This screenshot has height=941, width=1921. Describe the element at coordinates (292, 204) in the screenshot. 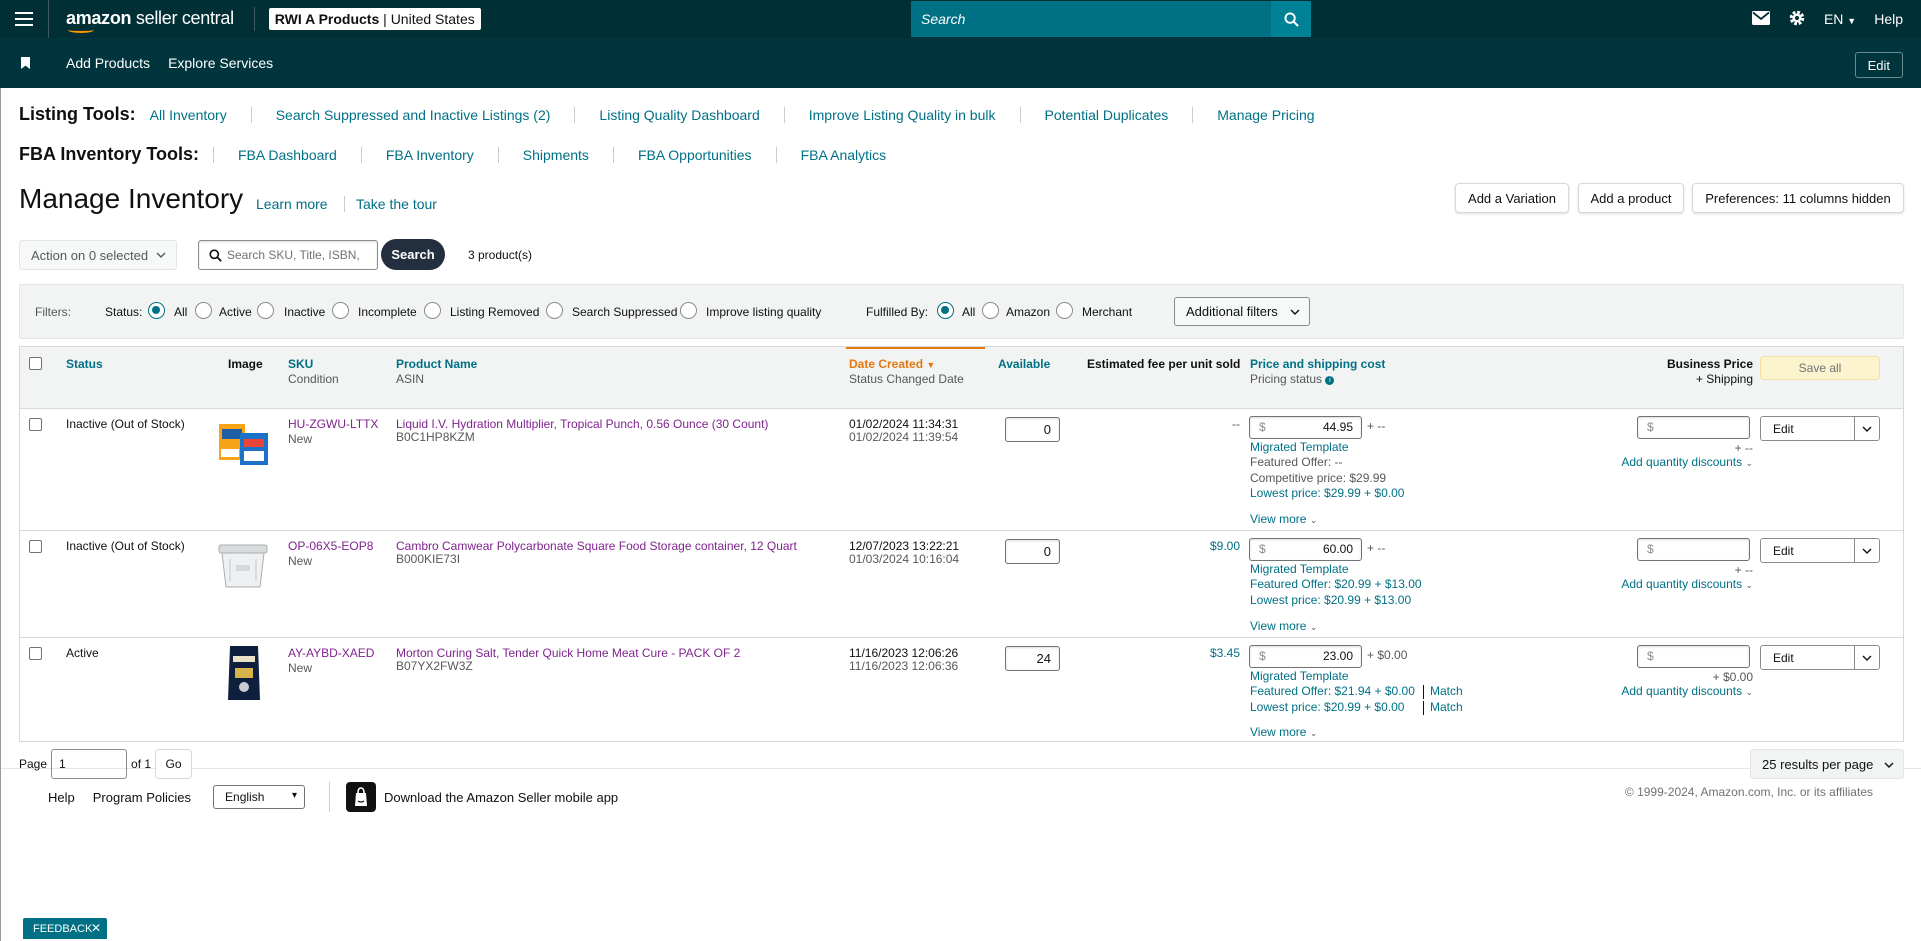

I see `learn-more-link: Learn more` at that location.